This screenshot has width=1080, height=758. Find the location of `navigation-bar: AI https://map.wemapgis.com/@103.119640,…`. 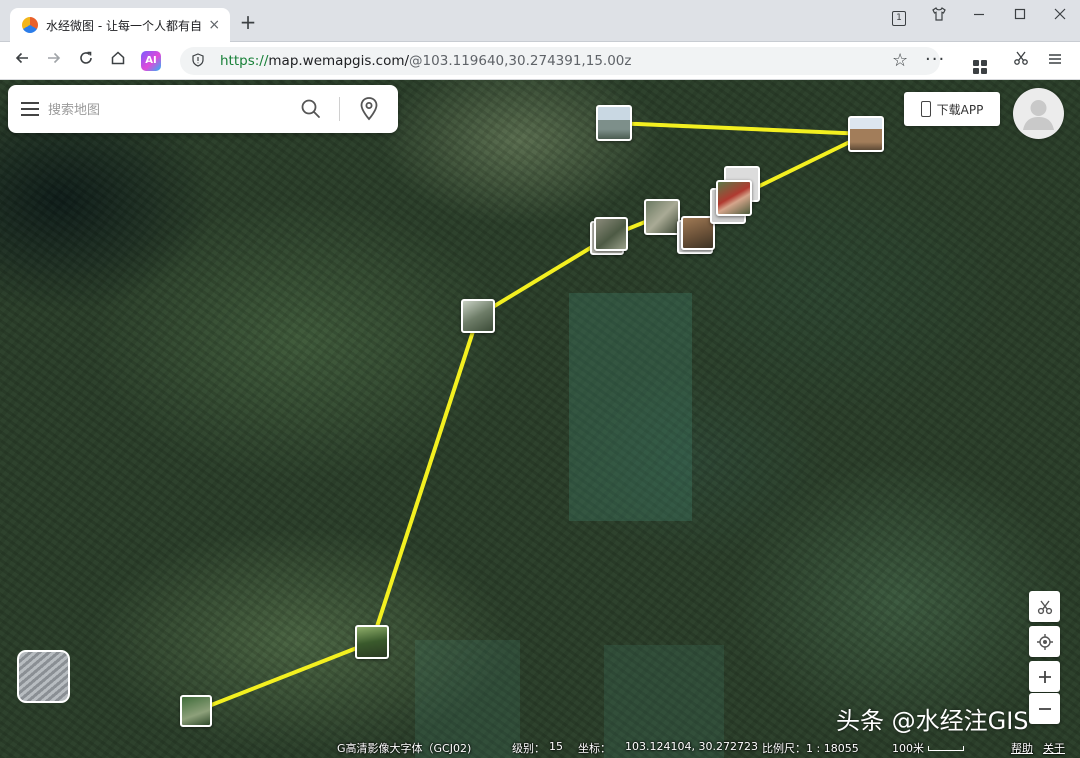

navigation-bar: AI https://map.wemapgis.com/@103.119640,… is located at coordinates (540, 61).